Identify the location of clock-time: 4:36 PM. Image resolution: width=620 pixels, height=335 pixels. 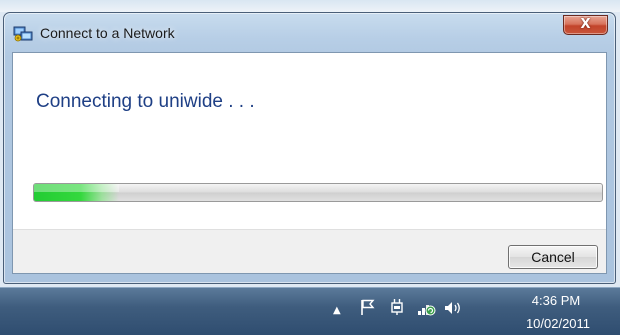
(556, 300).